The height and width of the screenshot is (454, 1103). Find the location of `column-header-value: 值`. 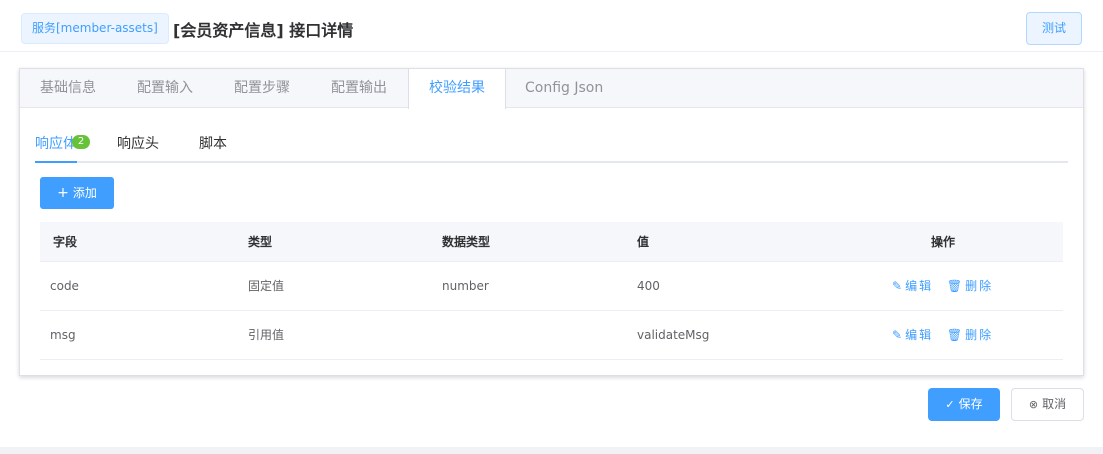

column-header-value: 值 is located at coordinates (643, 242).